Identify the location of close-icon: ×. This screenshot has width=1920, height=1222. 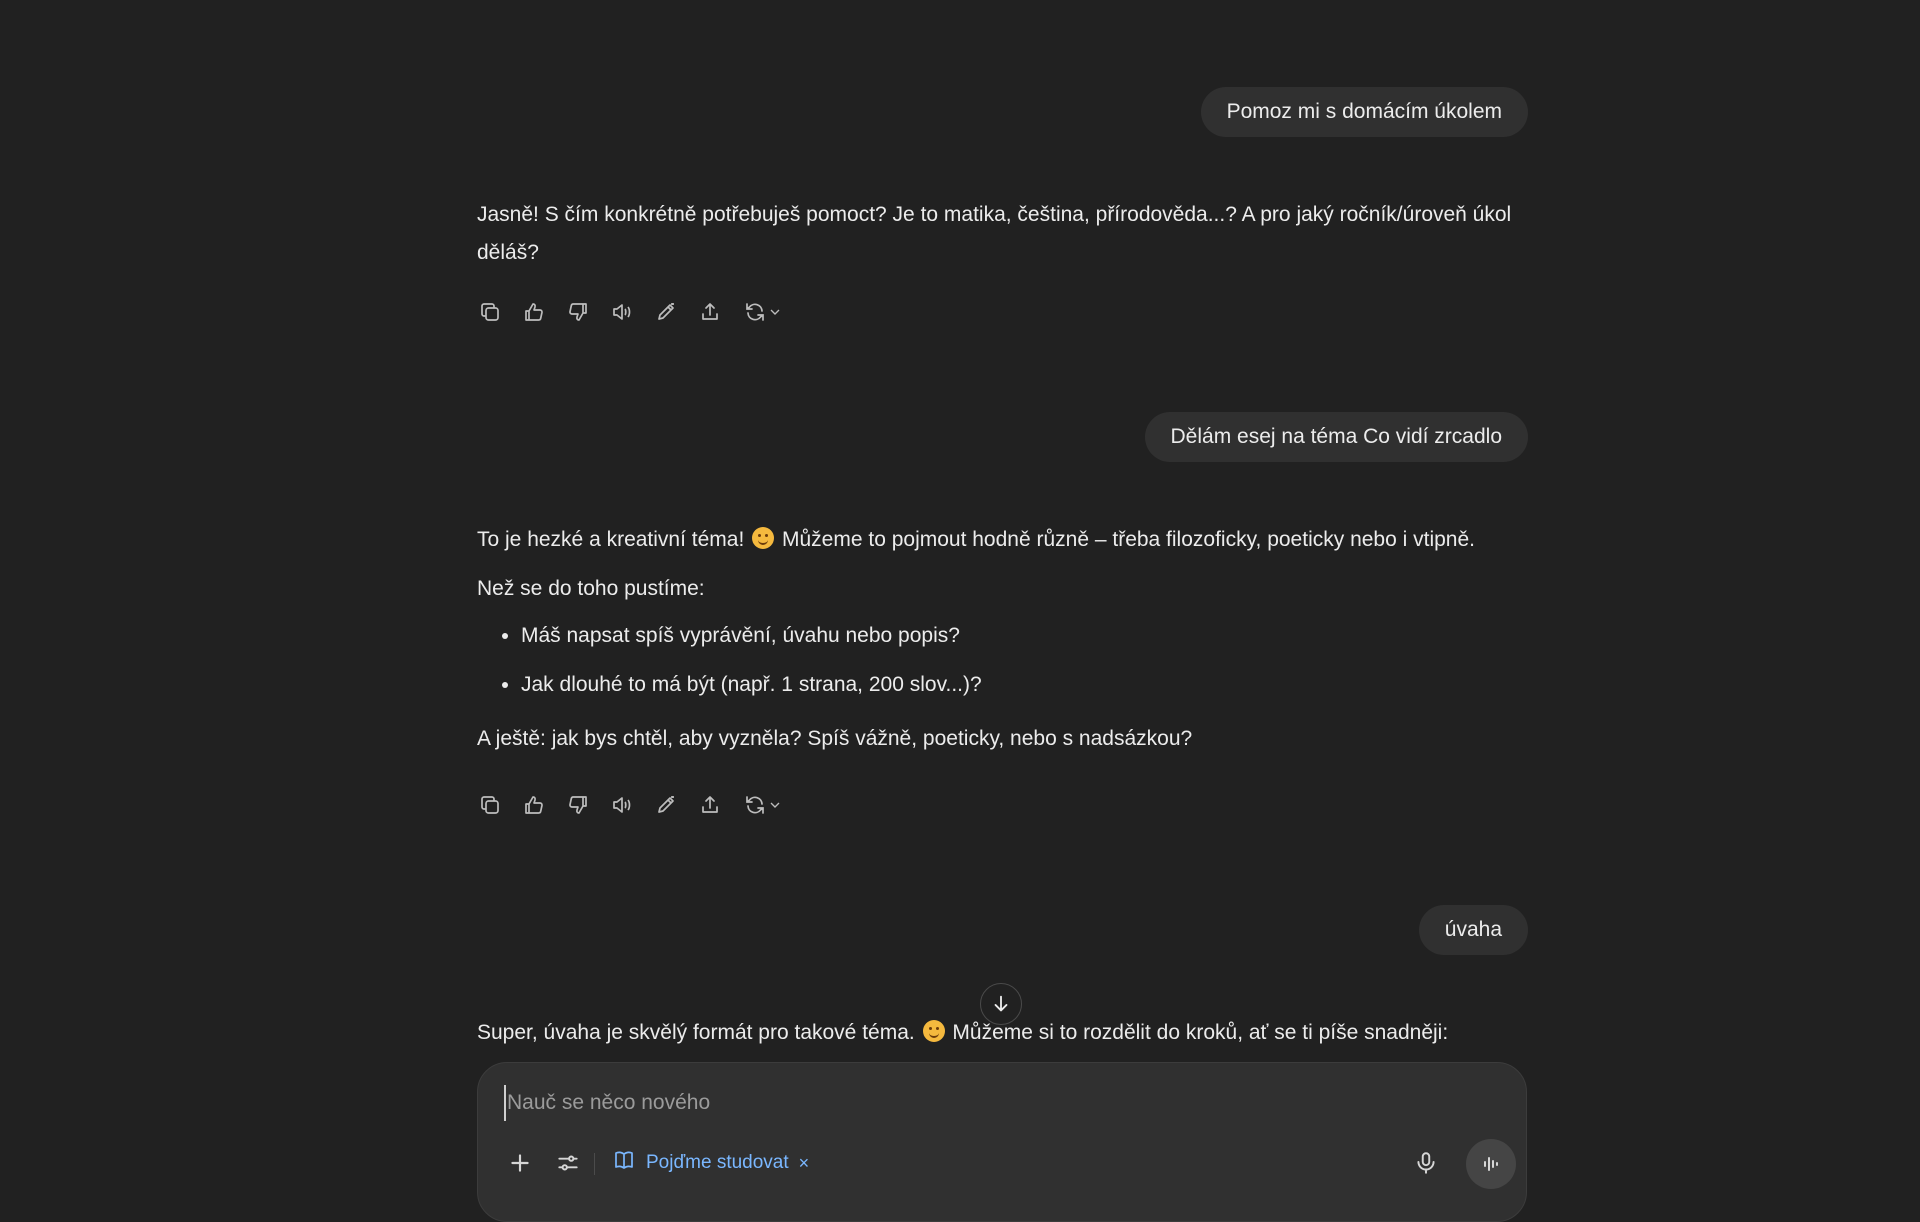
(804, 1163).